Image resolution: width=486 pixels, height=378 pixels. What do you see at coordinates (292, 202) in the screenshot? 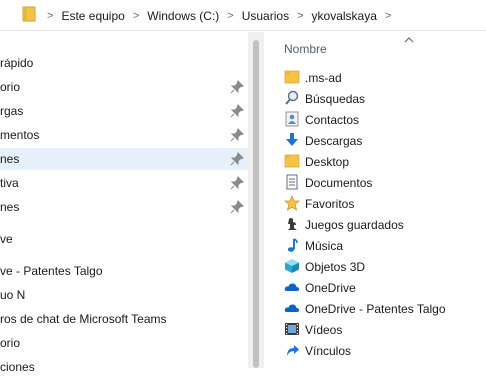
I see `star-icon` at bounding box center [292, 202].